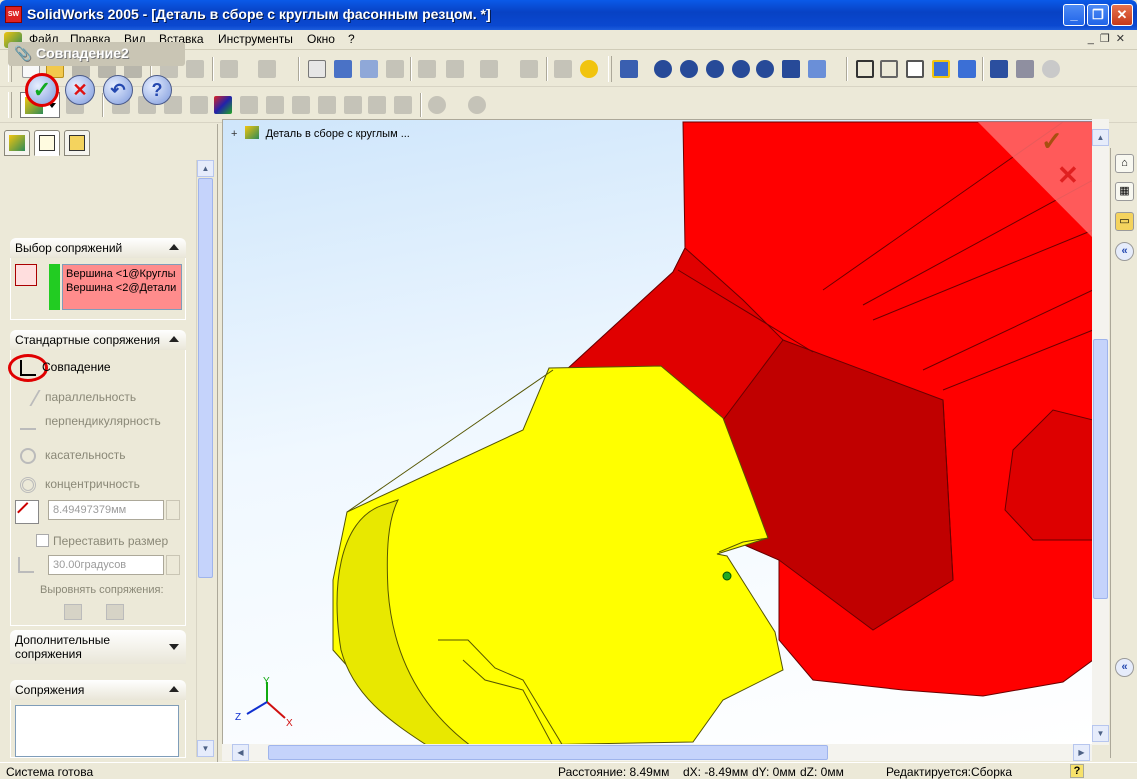  Describe the element at coordinates (174, 647) in the screenshot. I see `expand-arrow-icon` at that location.